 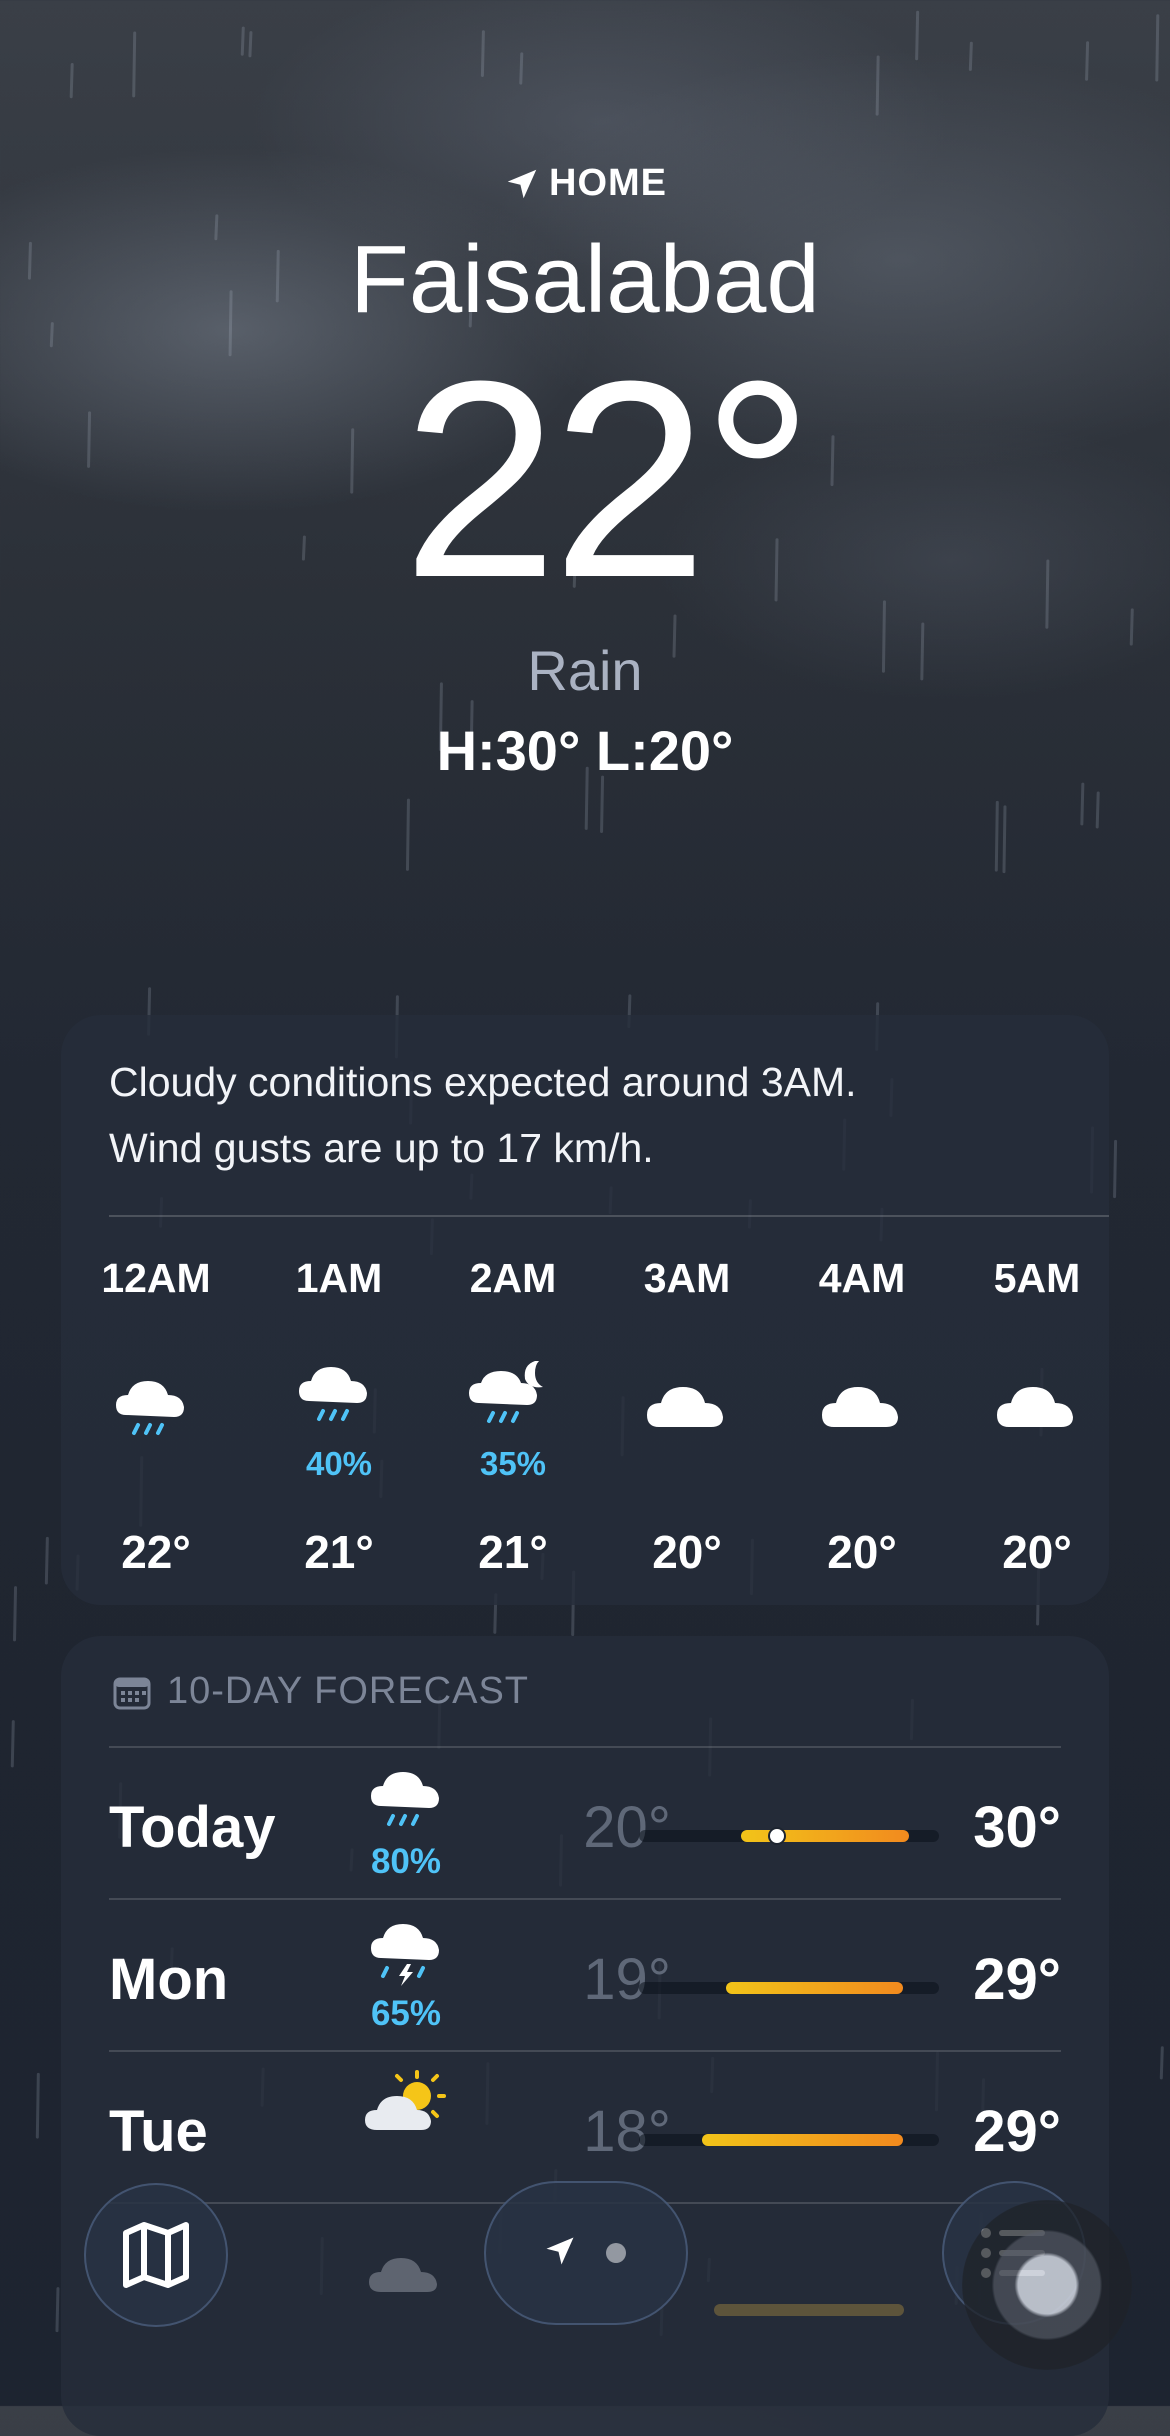 I want to click on map-button, so click(x=156, y=2255).